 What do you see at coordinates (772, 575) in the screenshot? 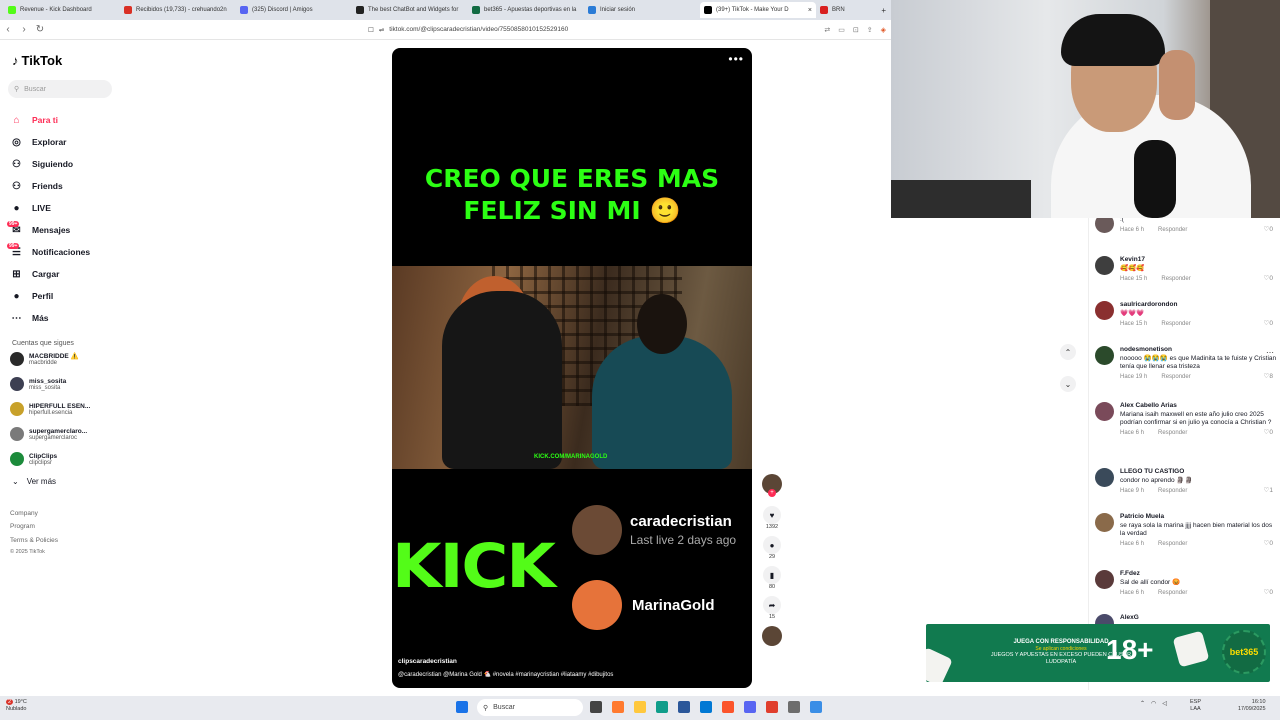
I see `bookmark-icon: ▮` at bounding box center [772, 575].